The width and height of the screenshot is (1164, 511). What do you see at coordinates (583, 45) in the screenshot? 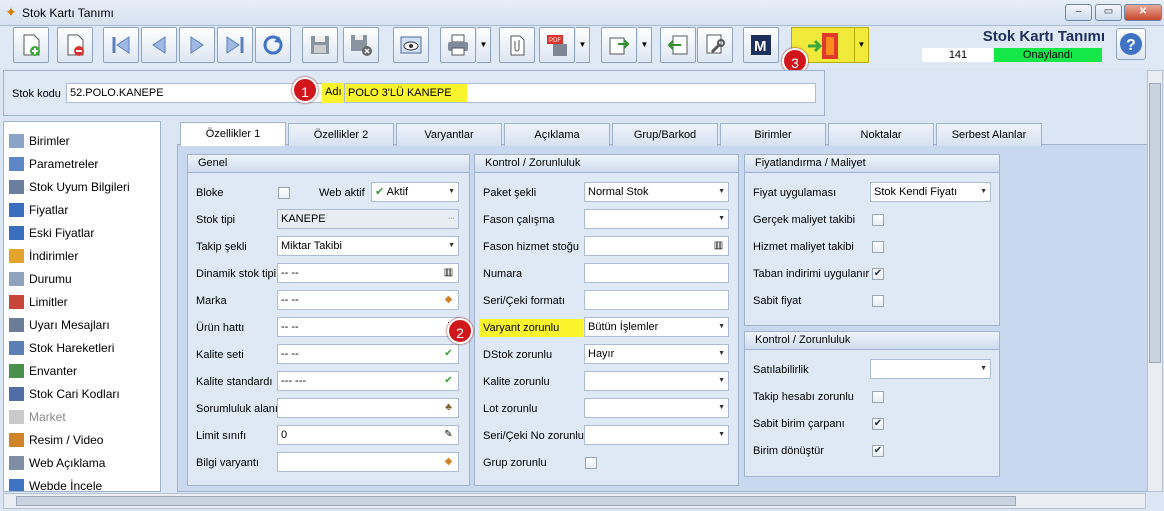
I see `pdf-dropdown: ▼` at bounding box center [583, 45].